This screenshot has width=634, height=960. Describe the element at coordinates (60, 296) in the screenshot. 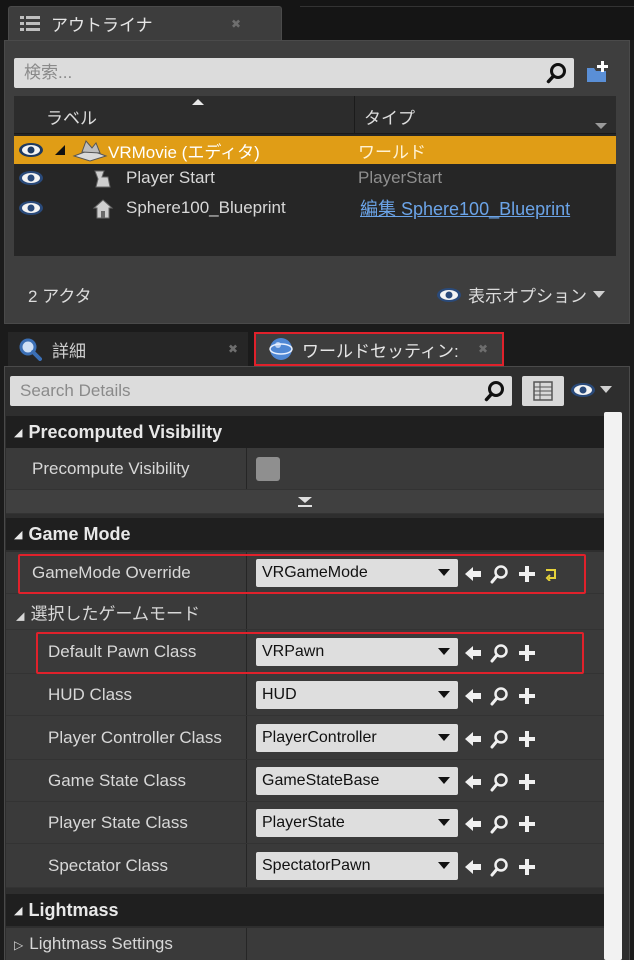

I see `actor-count: 2 アクタ` at that location.